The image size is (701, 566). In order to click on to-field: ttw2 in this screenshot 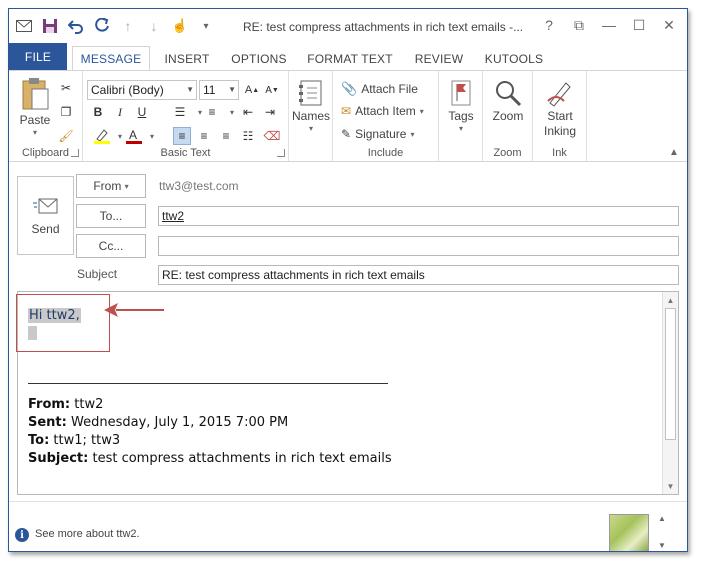, I will do `click(418, 216)`.